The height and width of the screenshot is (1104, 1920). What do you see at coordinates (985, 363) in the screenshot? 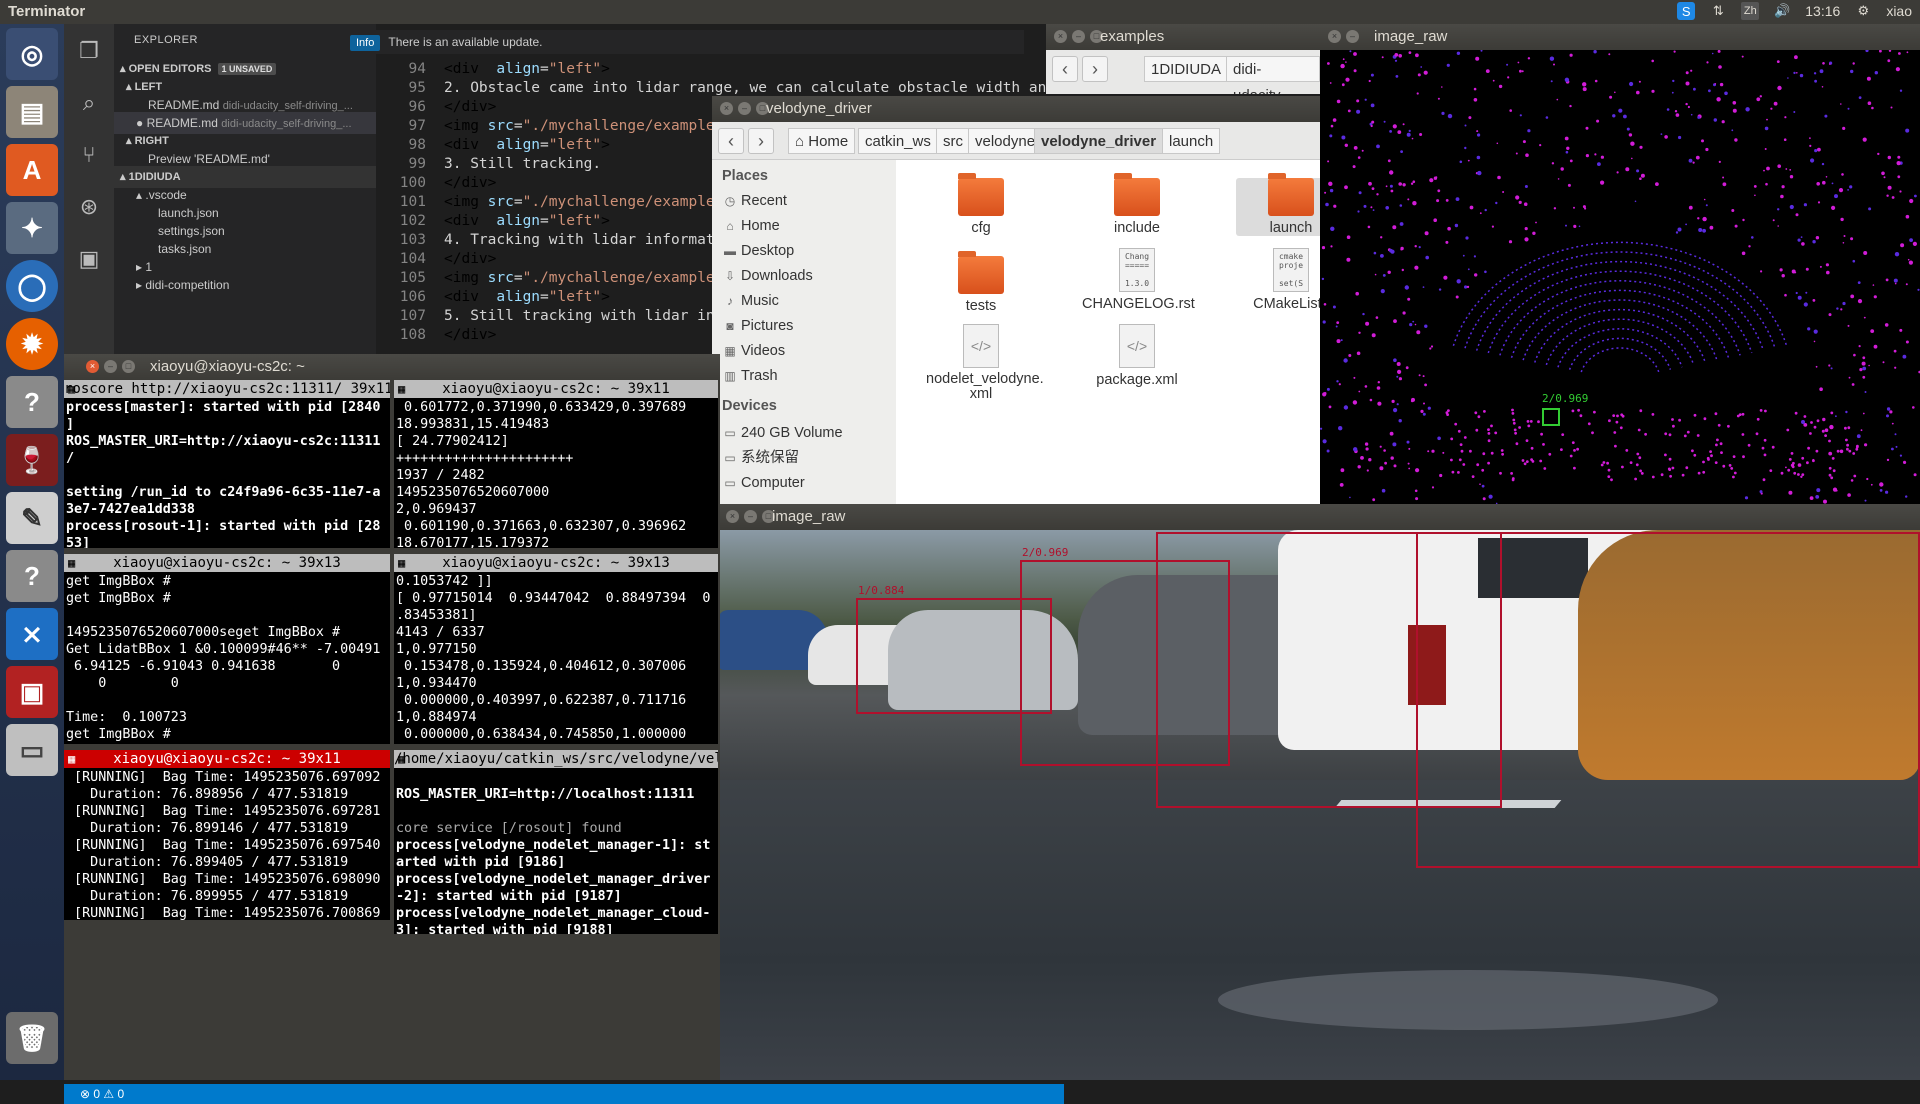
I see `file-nodelet-xml: </> nodelet_velodyne. xml` at bounding box center [985, 363].